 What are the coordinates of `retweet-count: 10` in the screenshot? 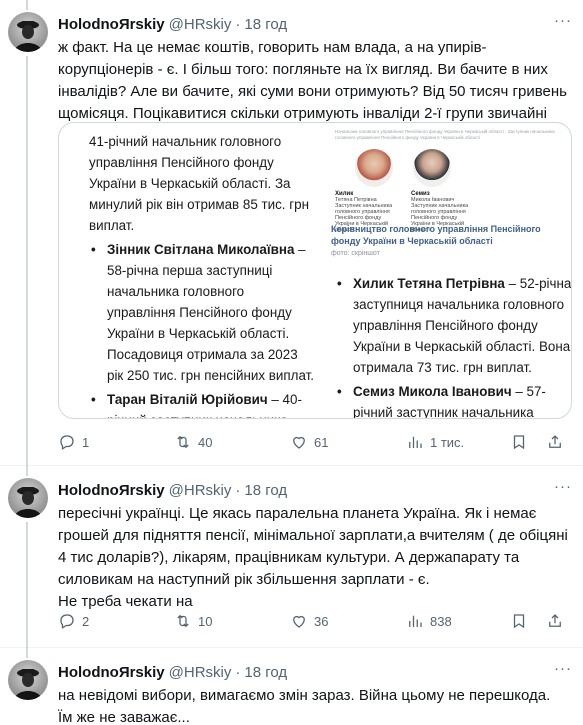 It's located at (205, 621).